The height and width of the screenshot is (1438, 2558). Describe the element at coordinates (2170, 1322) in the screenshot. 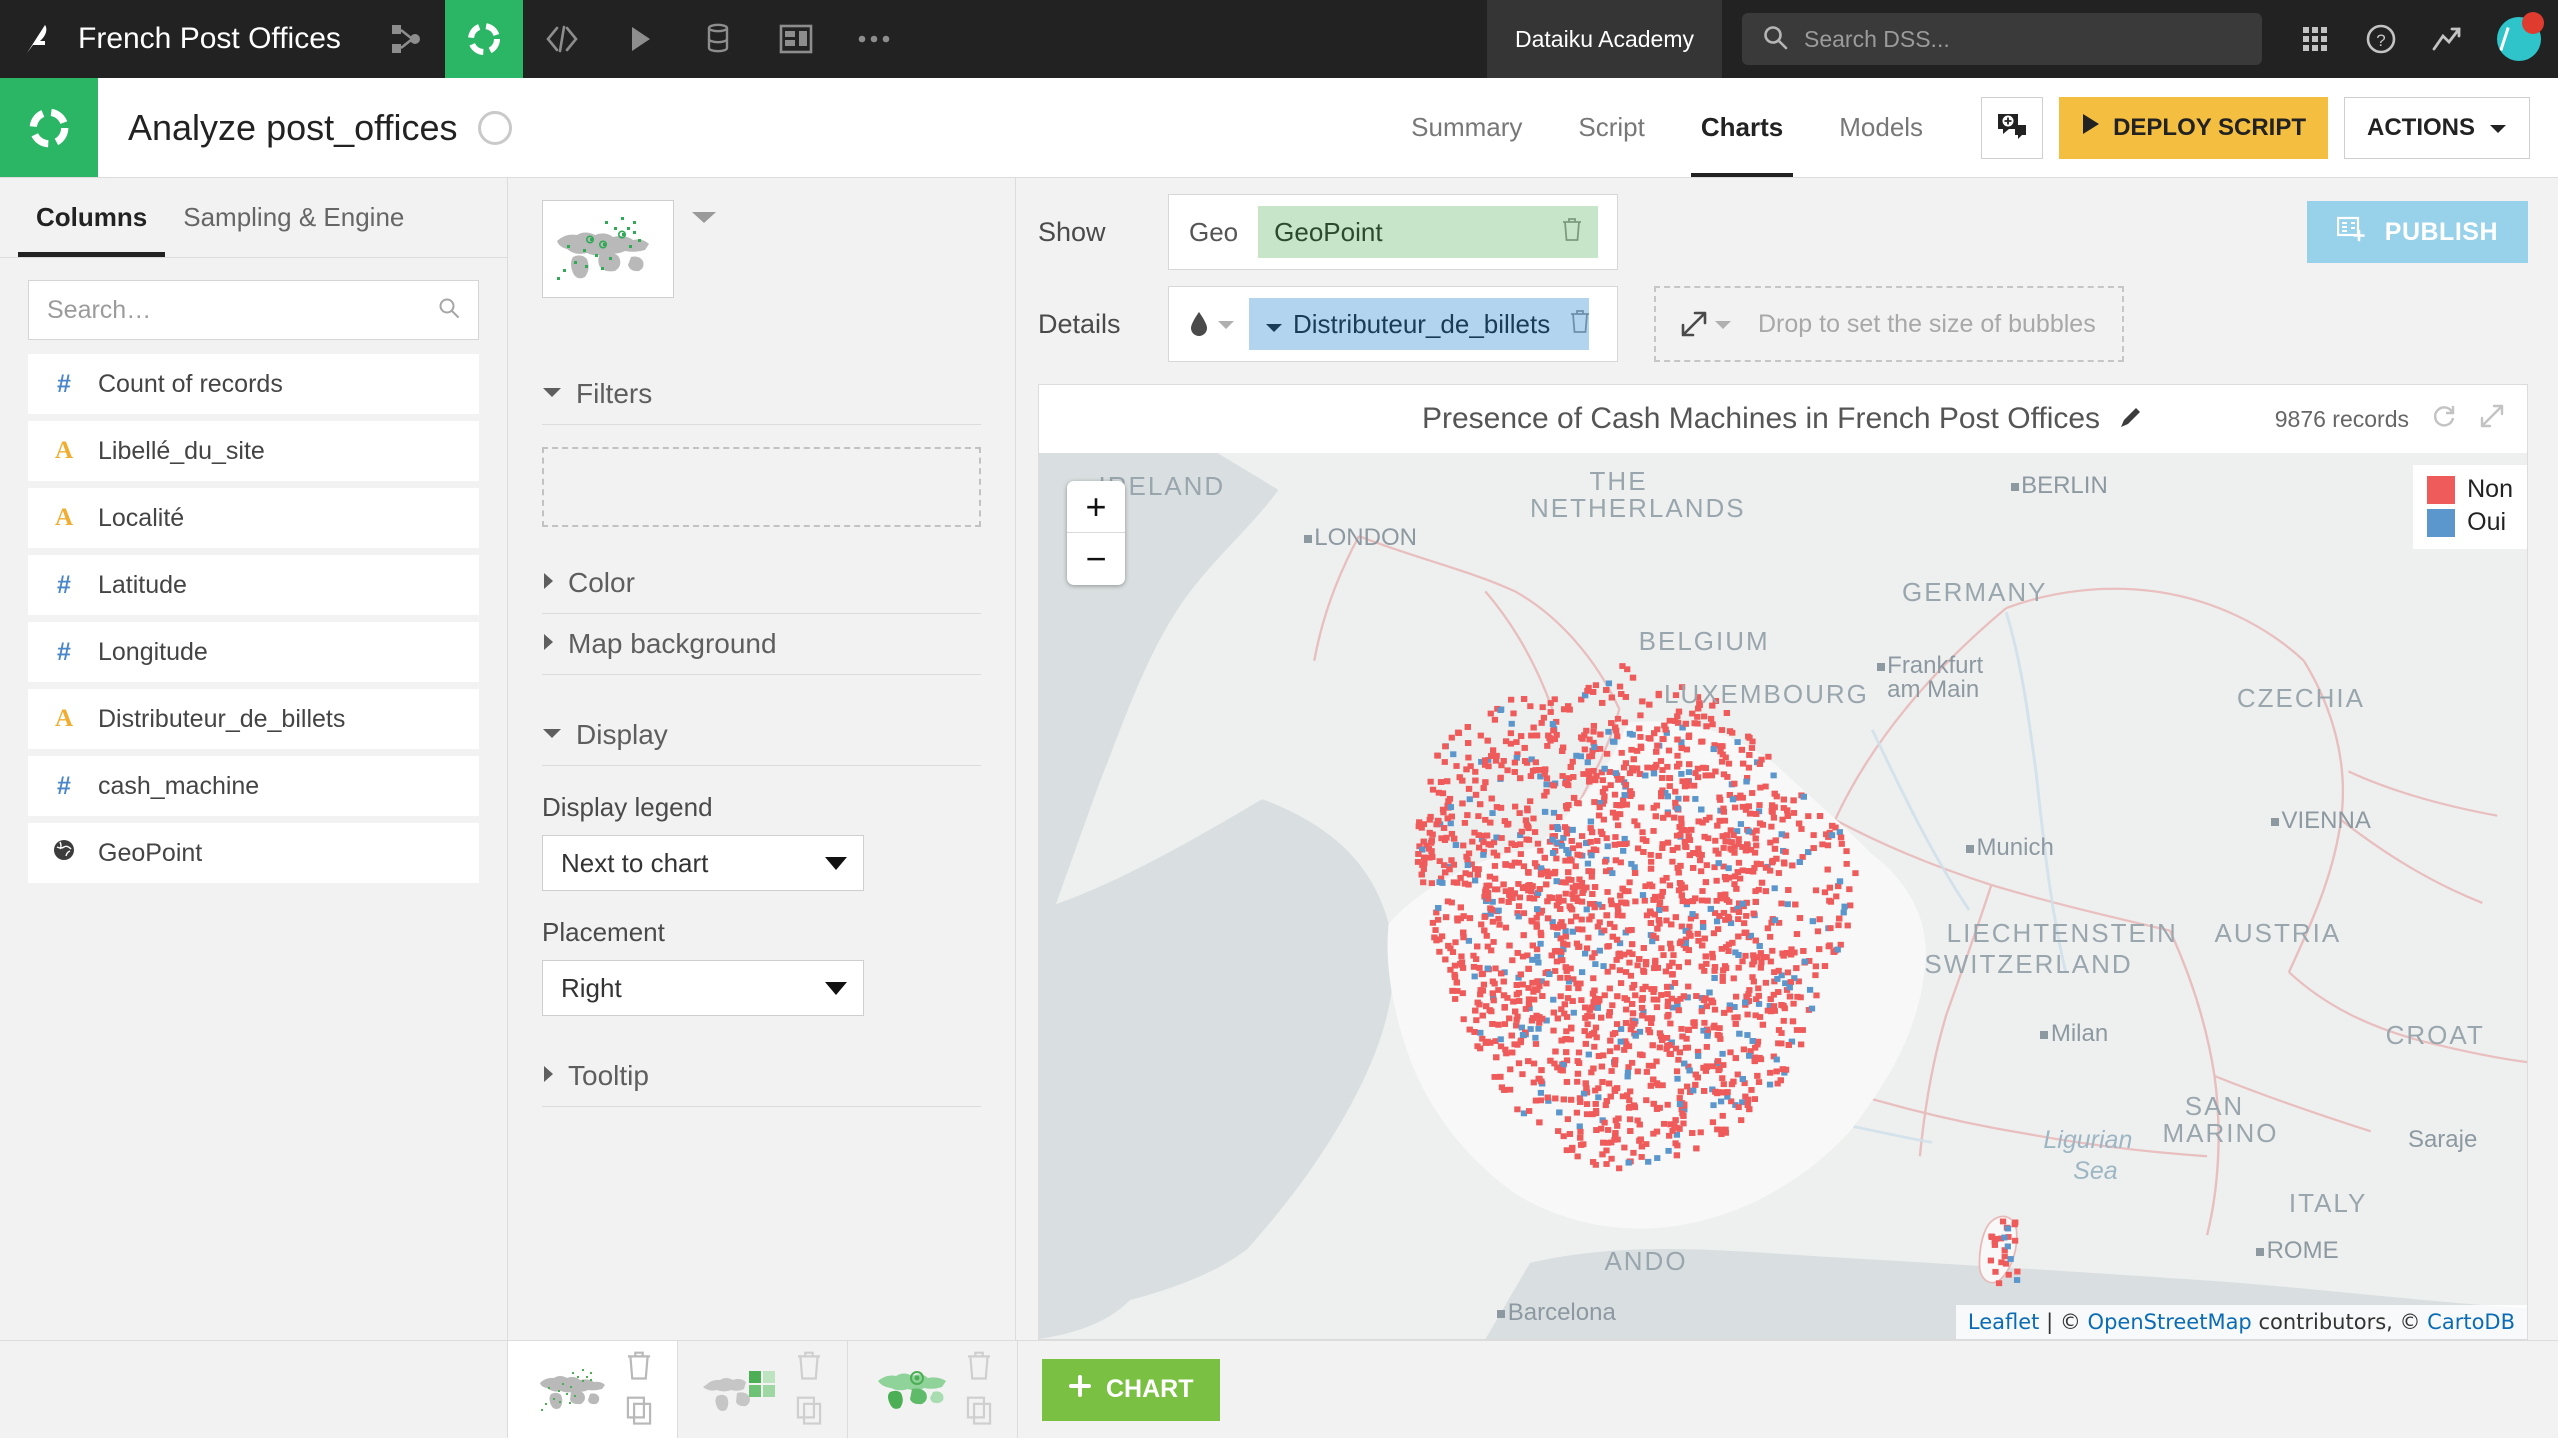

I see `openstreetmap-link: OpenStreetMap` at that location.